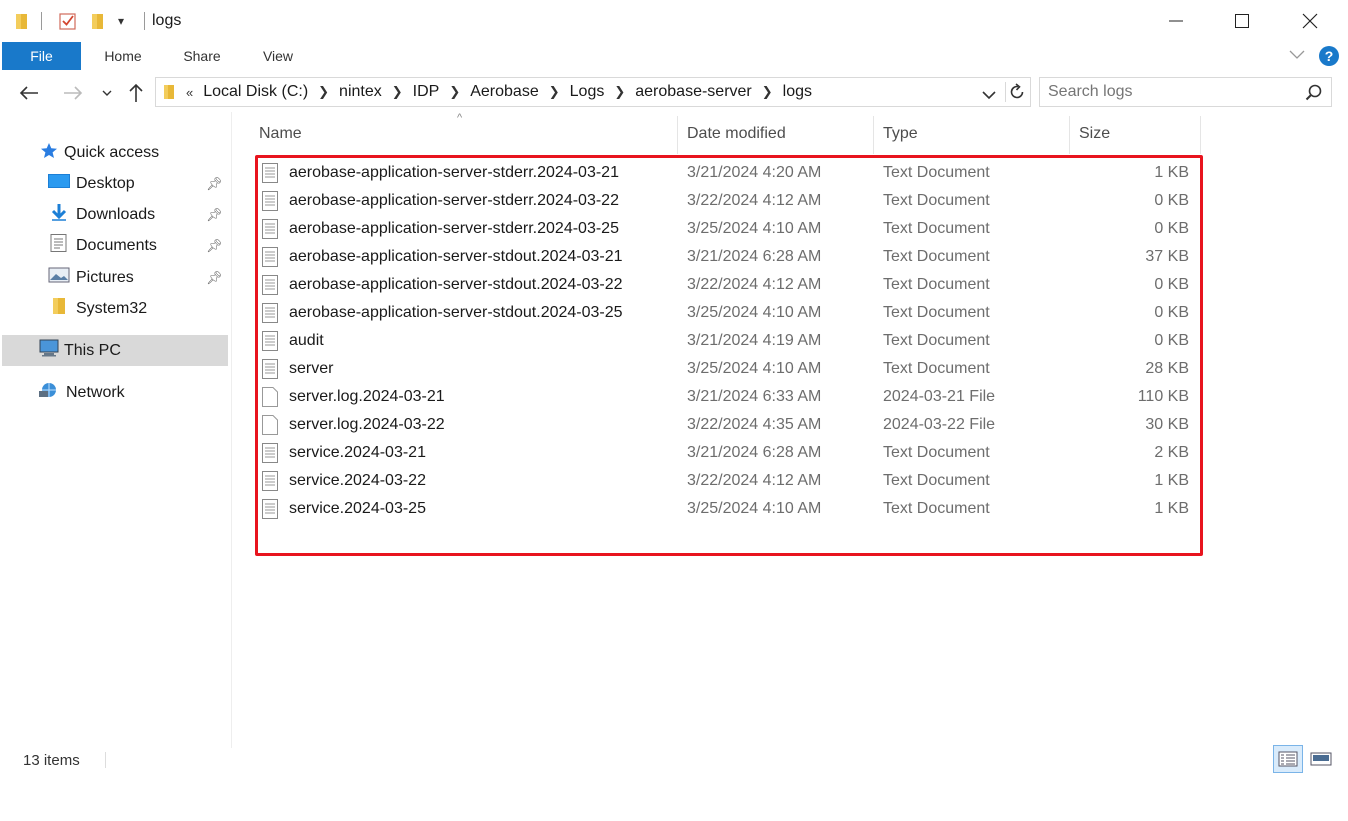  What do you see at coordinates (29, 93) in the screenshot?
I see `back-button` at bounding box center [29, 93].